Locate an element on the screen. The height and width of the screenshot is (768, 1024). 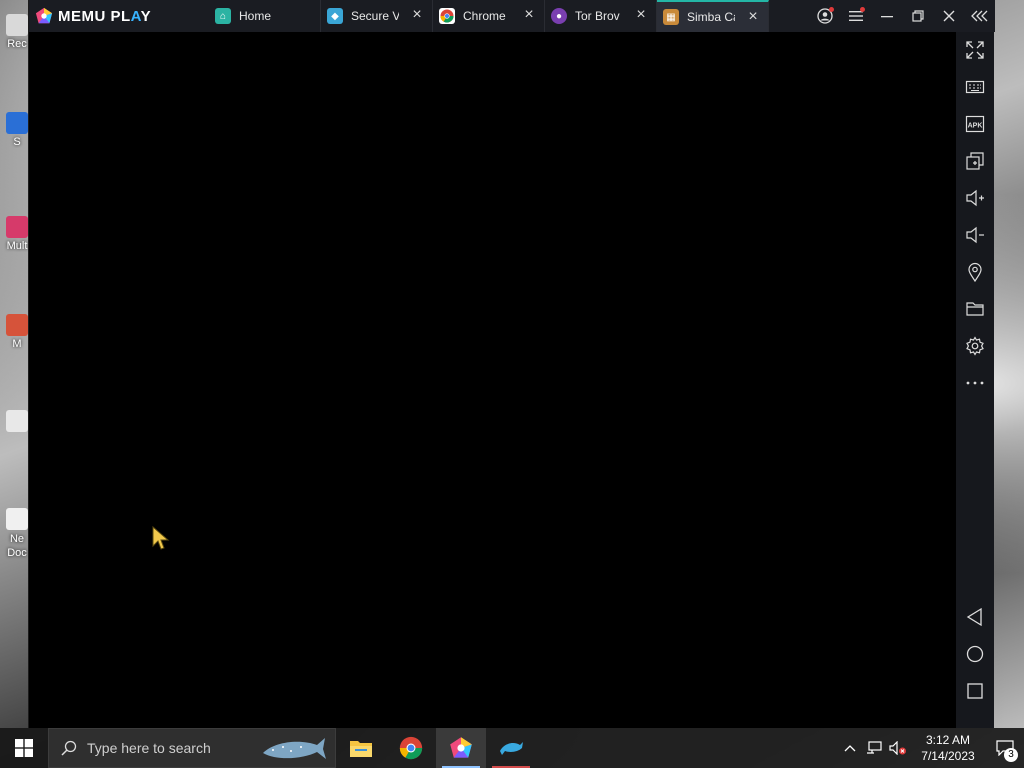
notification-dot is located at coordinates (862, 9).